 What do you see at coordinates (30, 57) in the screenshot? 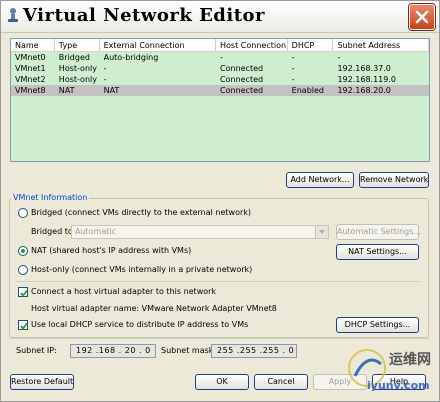
I see `cell-name: VMnet0` at bounding box center [30, 57].